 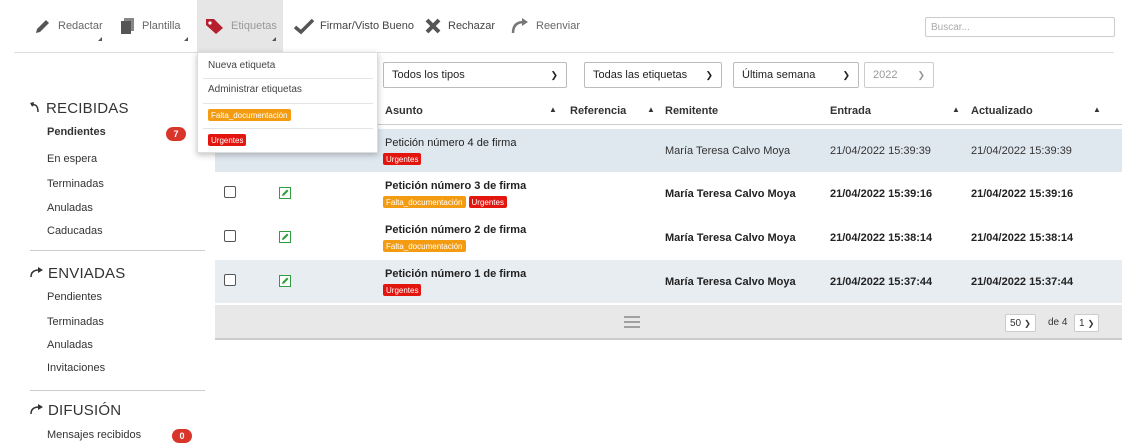 I want to click on difusion-heading: DIFUSIÓN, so click(x=75, y=410).